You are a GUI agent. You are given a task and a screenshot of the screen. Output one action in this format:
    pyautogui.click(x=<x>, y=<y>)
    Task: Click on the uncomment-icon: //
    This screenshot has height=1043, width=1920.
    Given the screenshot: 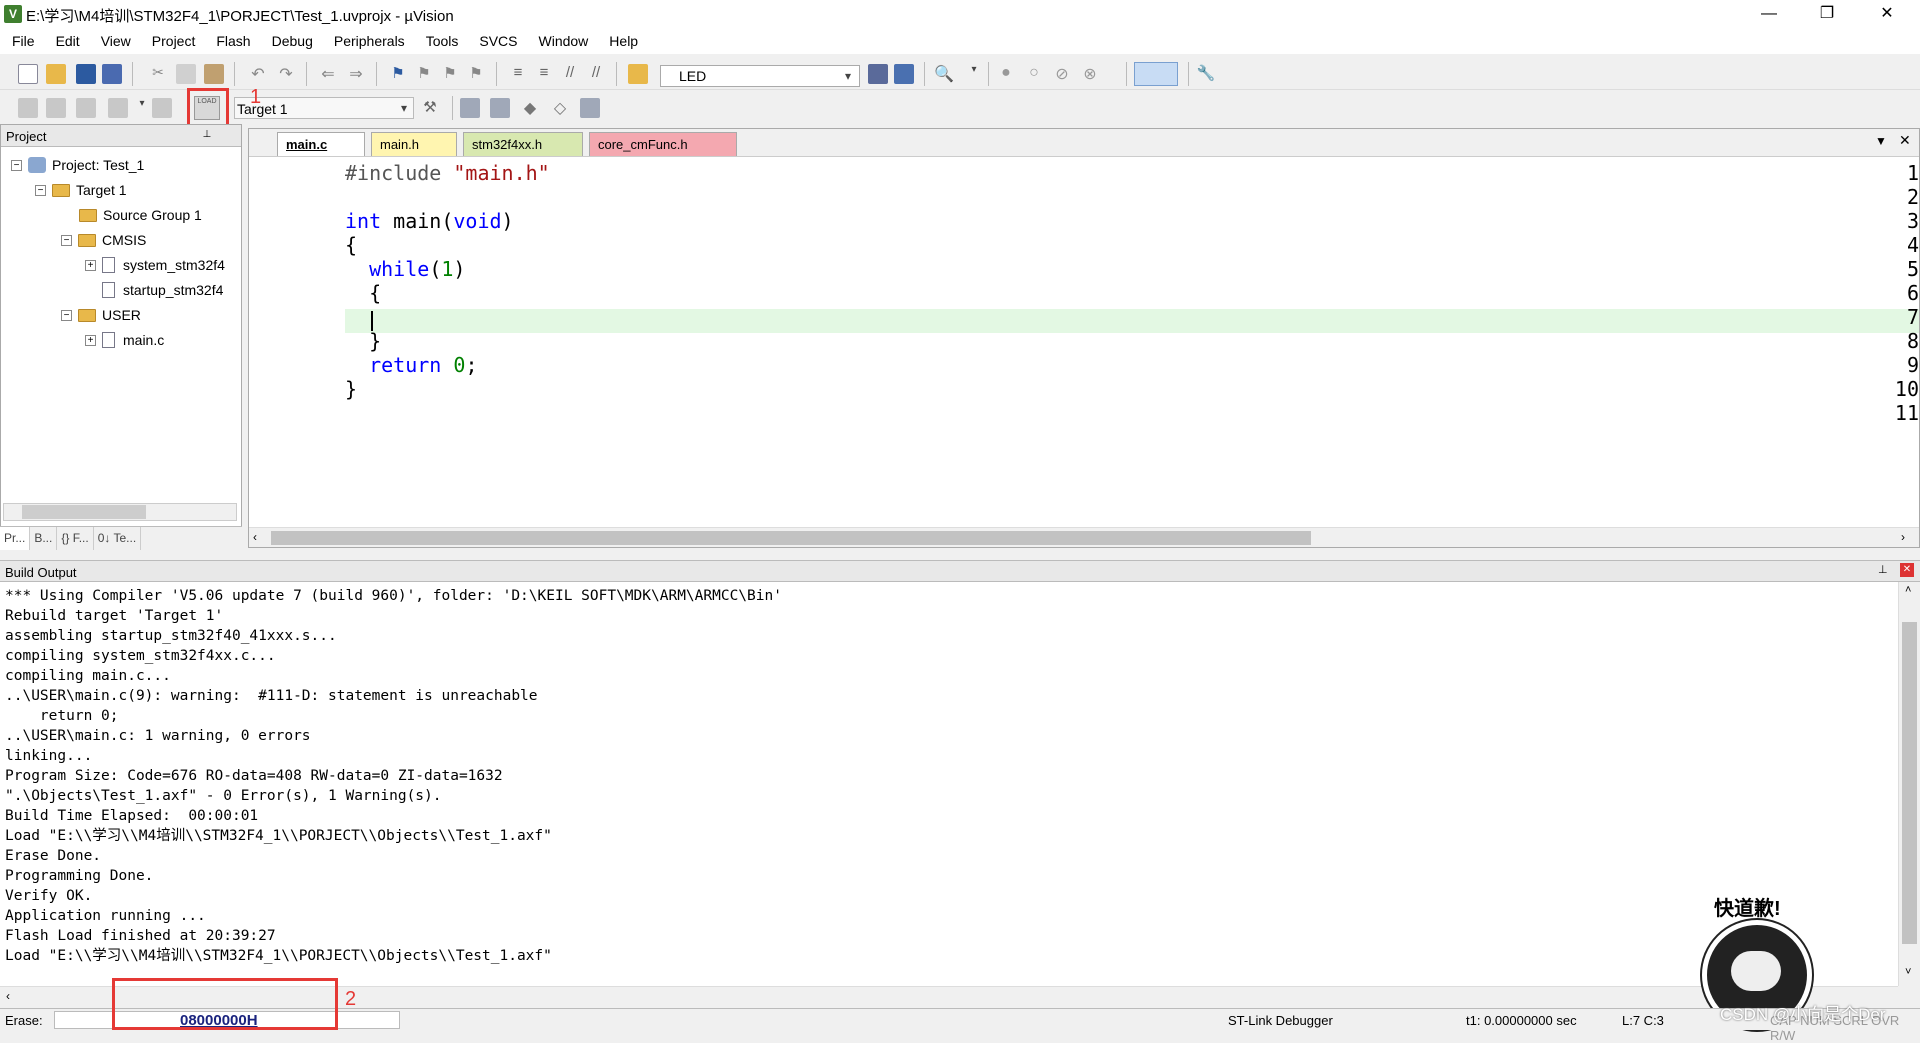 What is the action you would take?
    pyautogui.click(x=596, y=74)
    